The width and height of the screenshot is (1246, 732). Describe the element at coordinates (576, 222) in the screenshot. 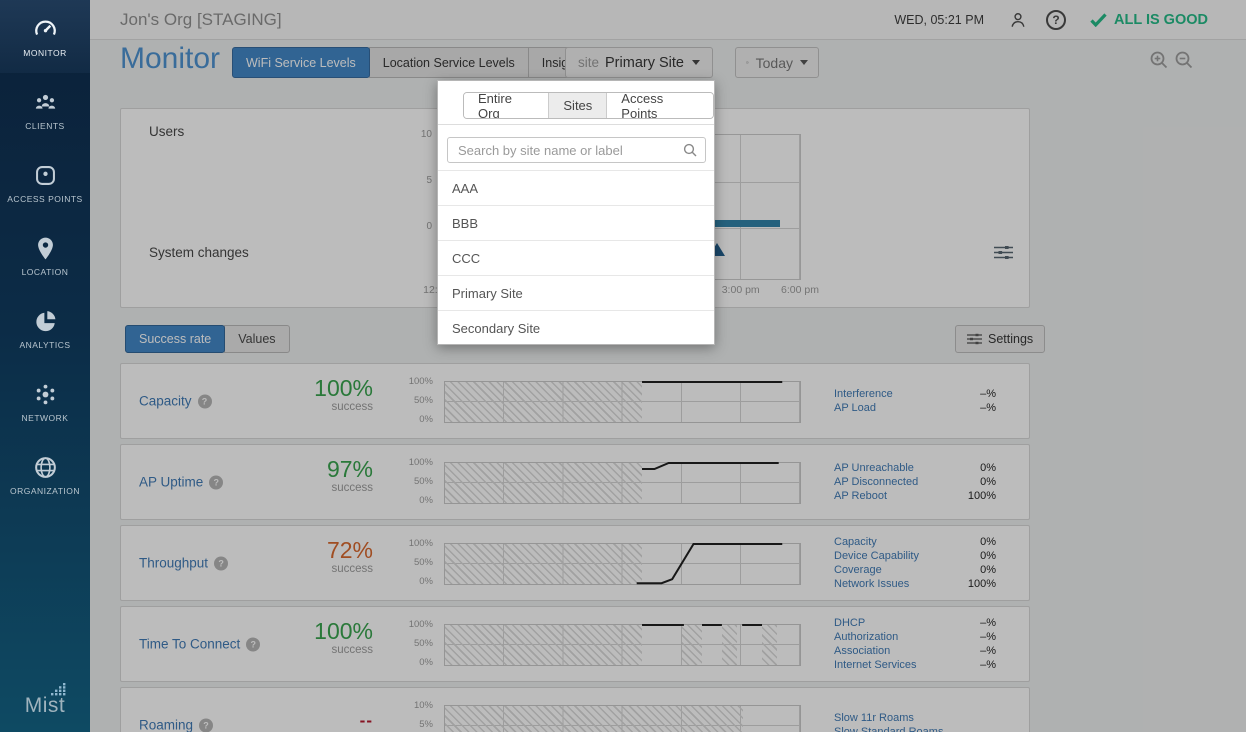

I see `site-option-bbb: BBB` at that location.